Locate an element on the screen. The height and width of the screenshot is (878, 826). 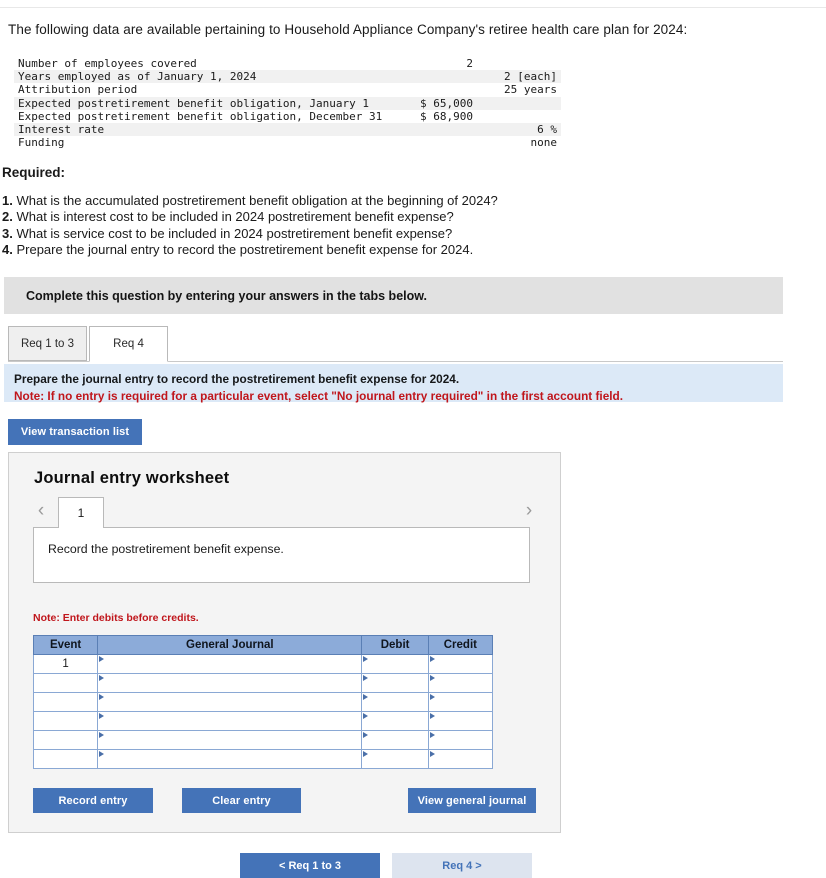
fact-label: Interest rate is located at coordinates (61, 130).